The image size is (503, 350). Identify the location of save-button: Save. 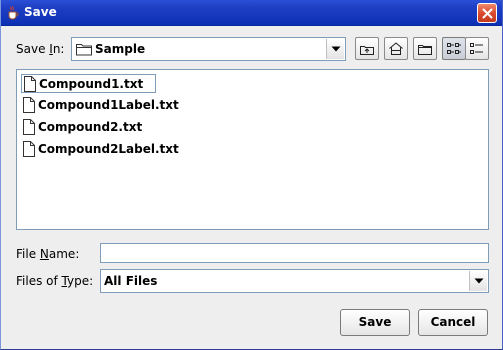
(375, 322).